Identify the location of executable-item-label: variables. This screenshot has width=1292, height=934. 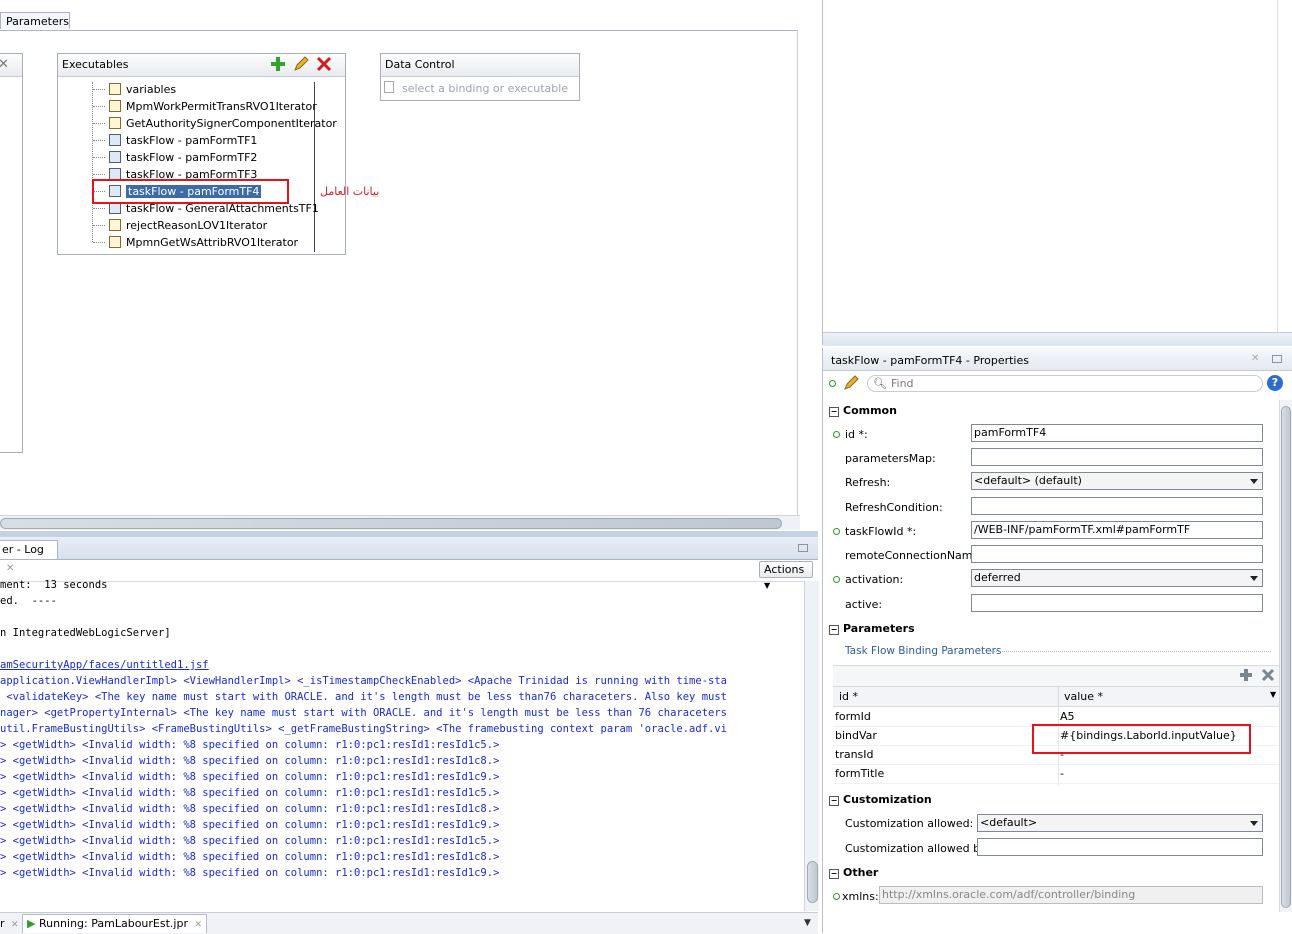
(151, 89).